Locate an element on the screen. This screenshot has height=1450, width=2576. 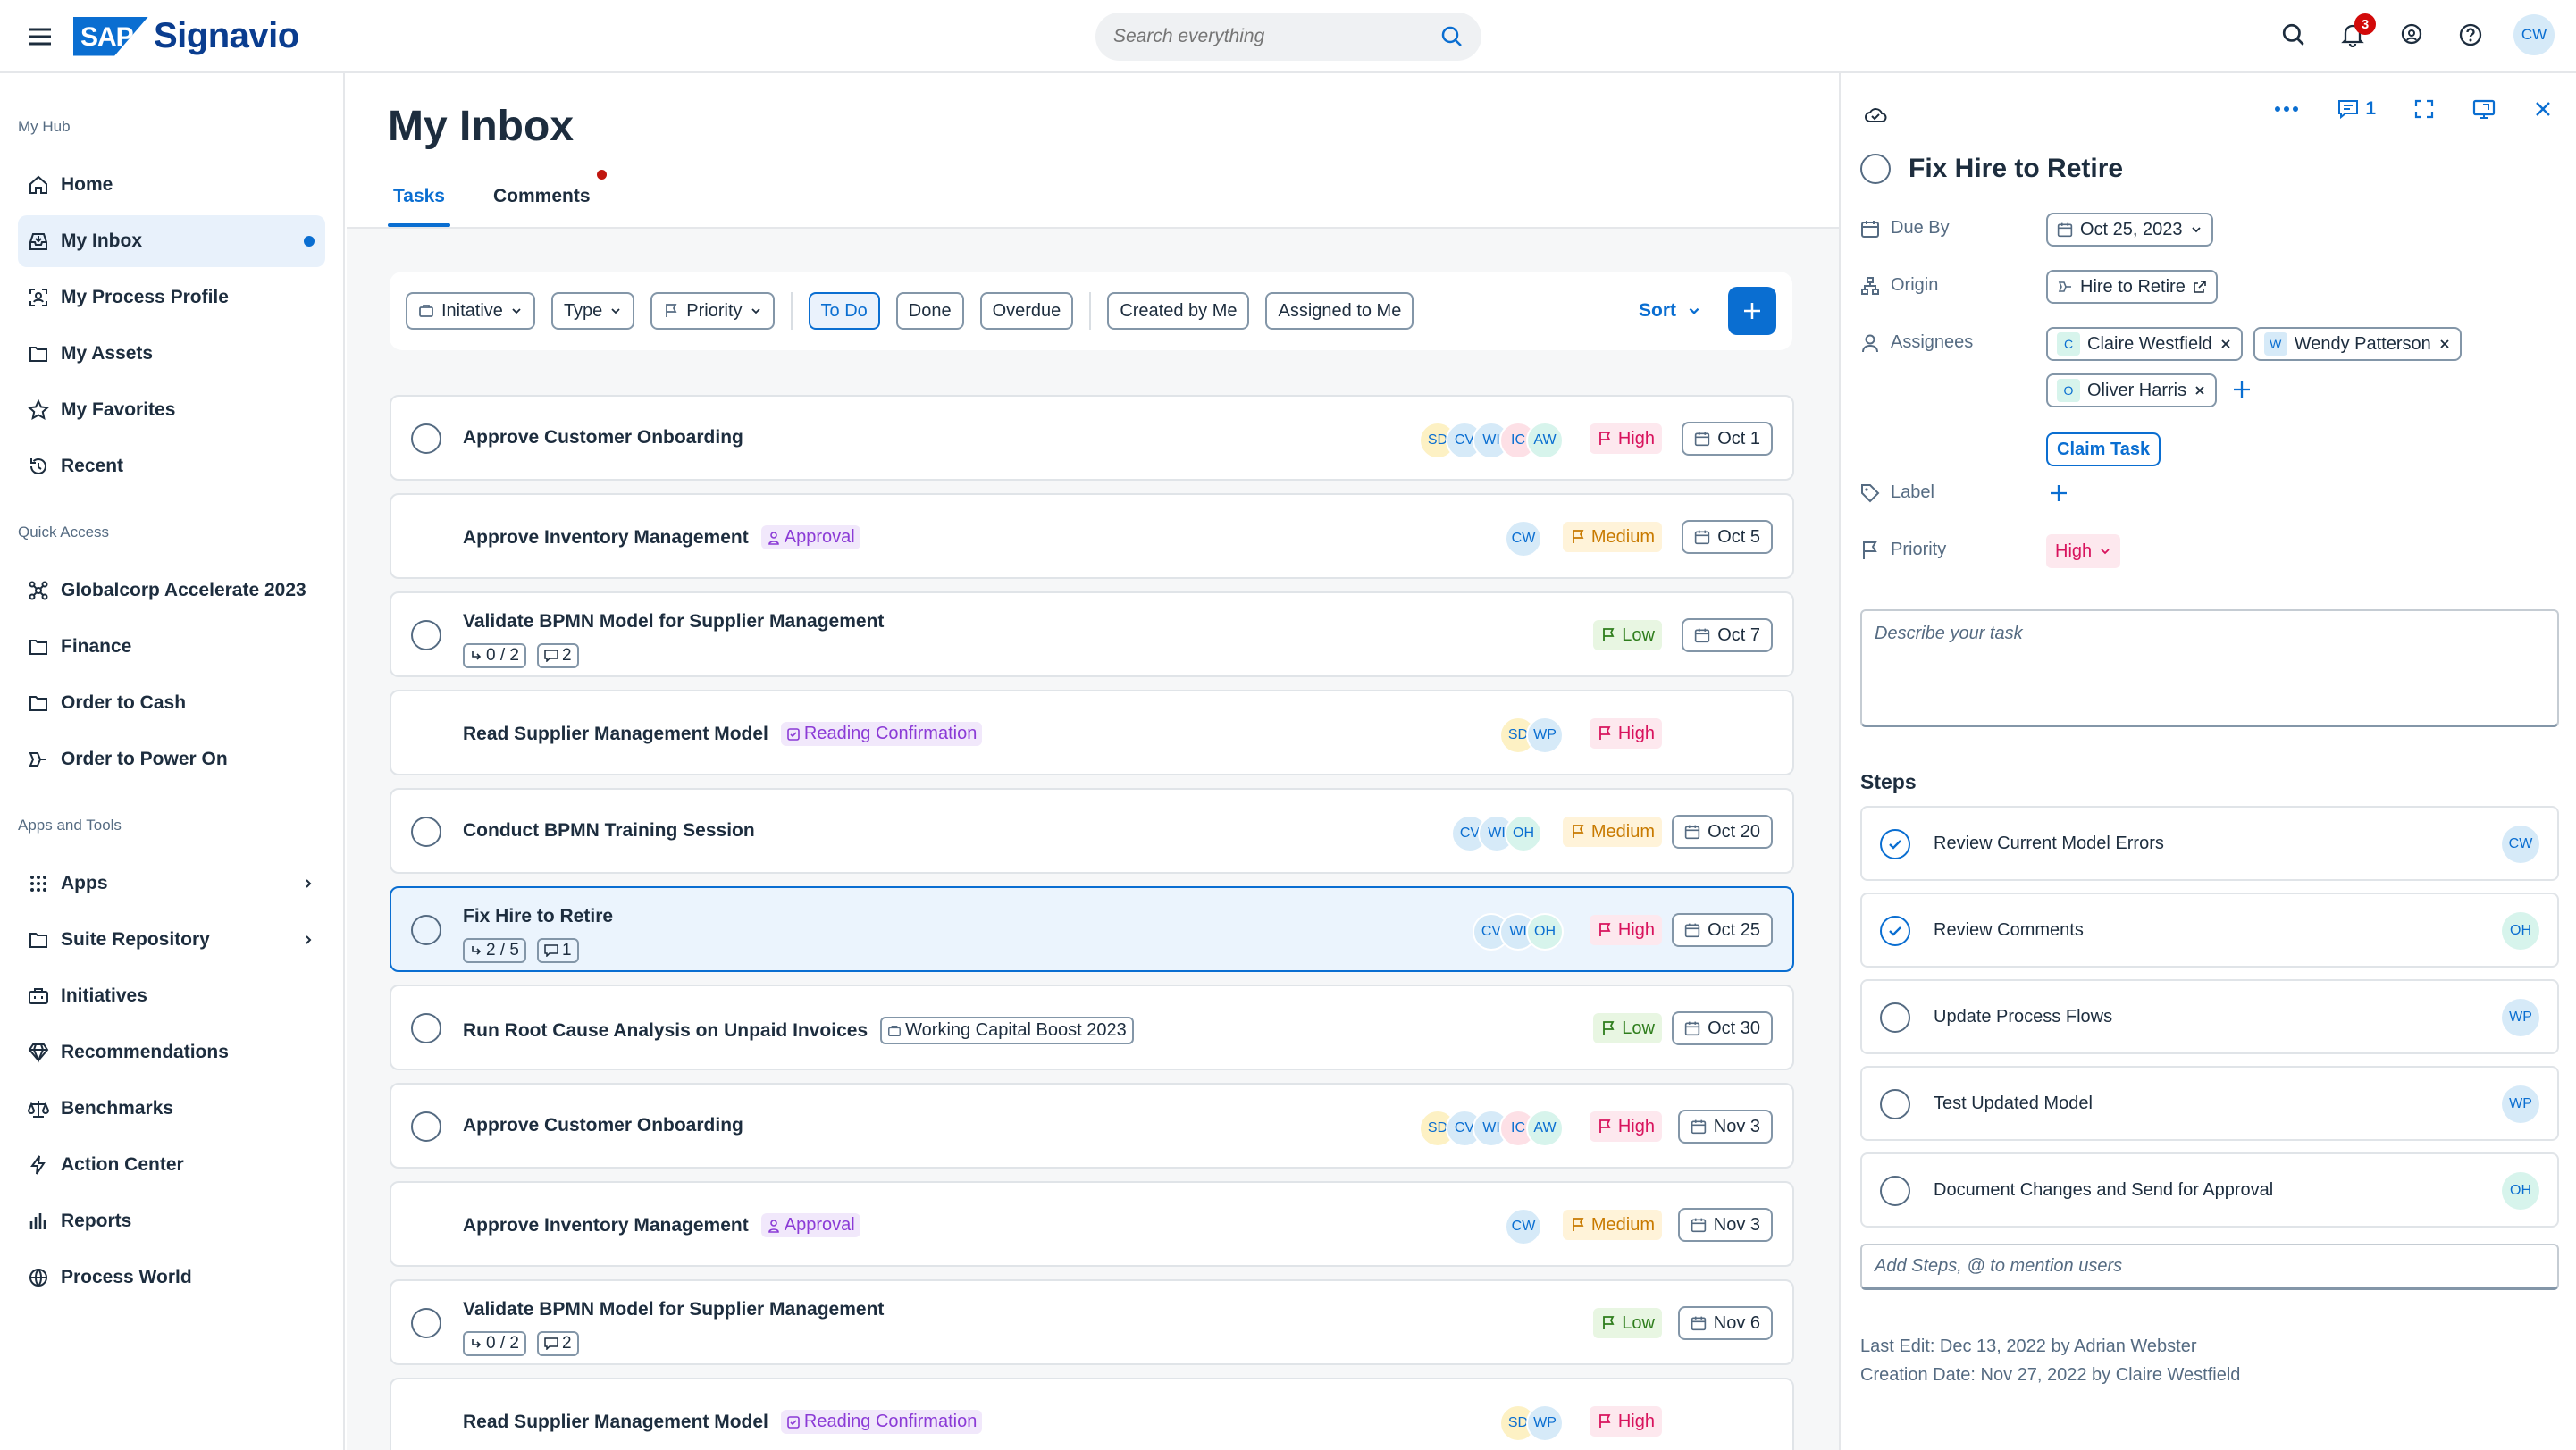
sidebar-item-benchmarks: Benchmarks is located at coordinates (171, 1109).